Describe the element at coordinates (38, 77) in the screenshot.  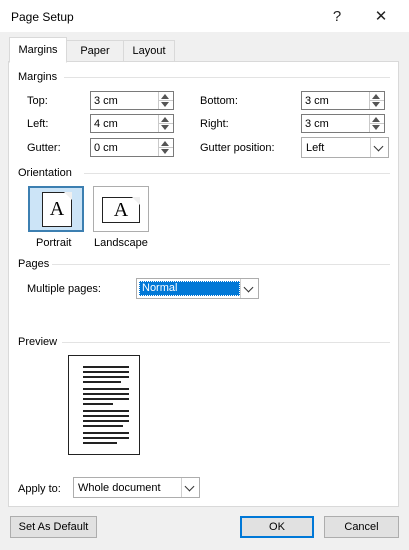
I see `margins-section-title: Margins` at that location.